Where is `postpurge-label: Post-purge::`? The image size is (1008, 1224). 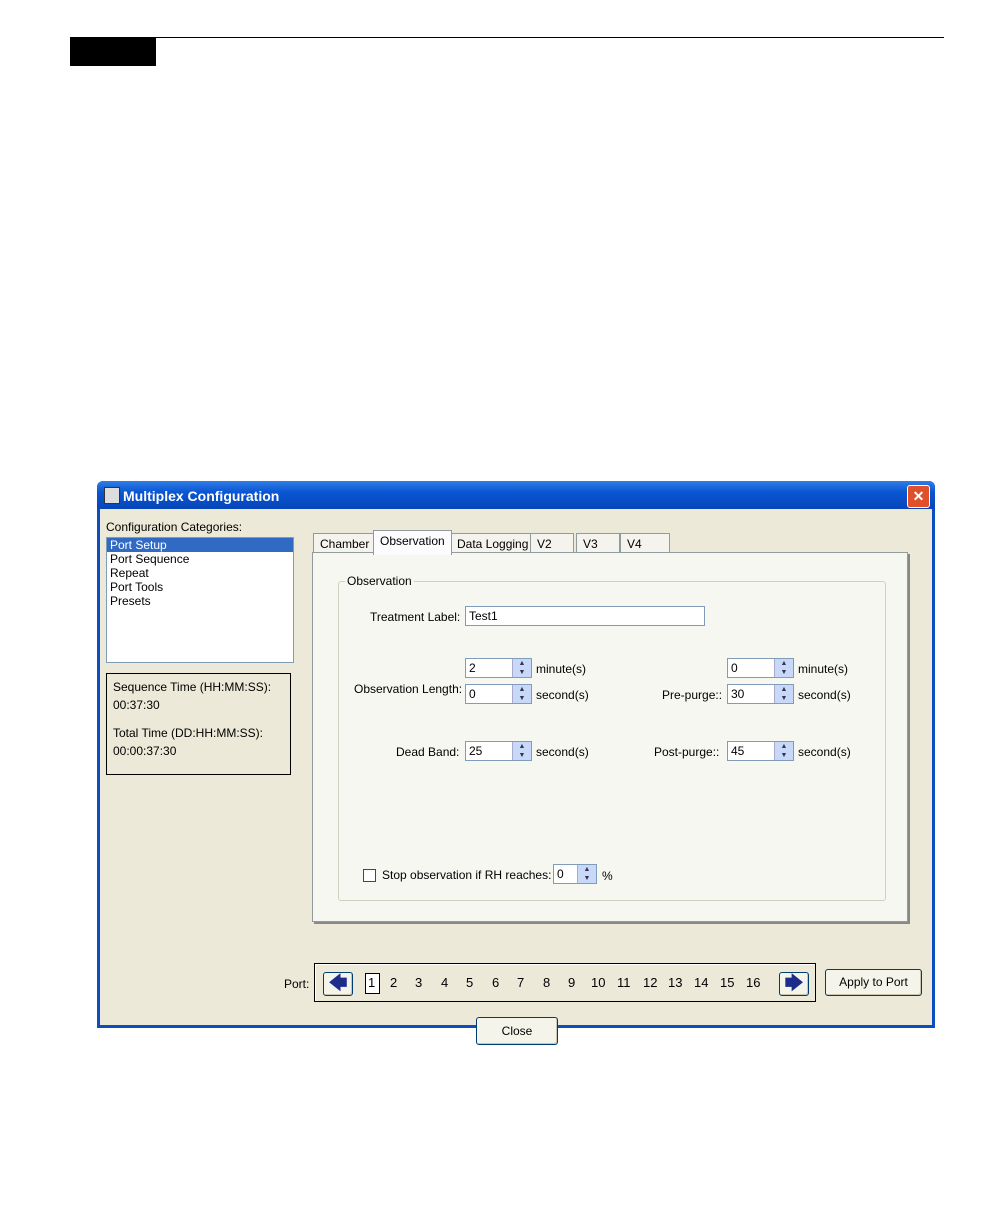 postpurge-label: Post-purge:: is located at coordinates (687, 752).